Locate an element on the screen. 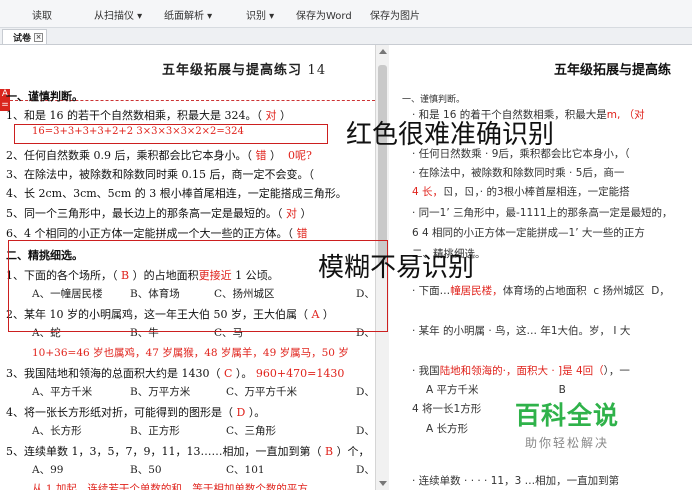 This screenshot has width=692, height=490. question-line: 3、在除法中，被除数和除数同时乘 0.15 后，商一定不会变。（ is located at coordinates (160, 174).